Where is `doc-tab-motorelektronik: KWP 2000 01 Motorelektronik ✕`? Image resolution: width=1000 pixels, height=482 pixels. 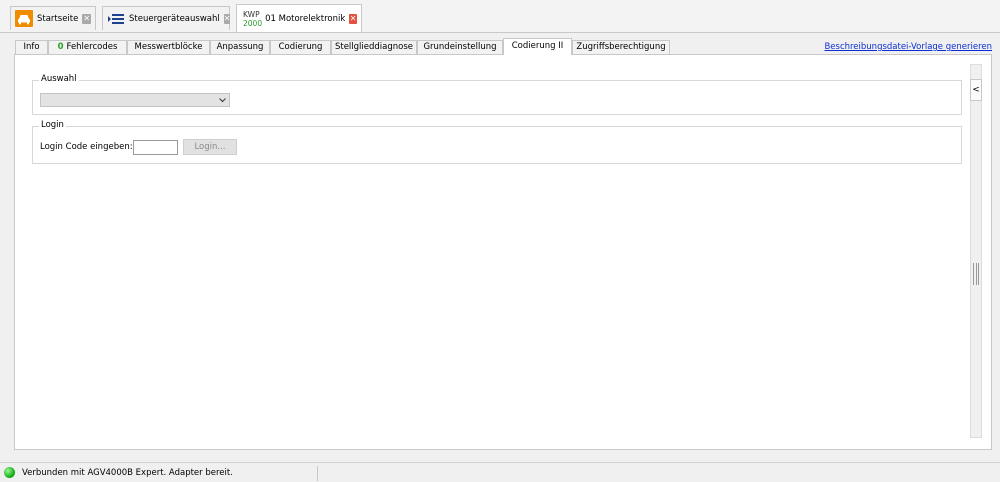 doc-tab-motorelektronik: KWP 2000 01 Motorelektronik ✕ is located at coordinates (299, 18).